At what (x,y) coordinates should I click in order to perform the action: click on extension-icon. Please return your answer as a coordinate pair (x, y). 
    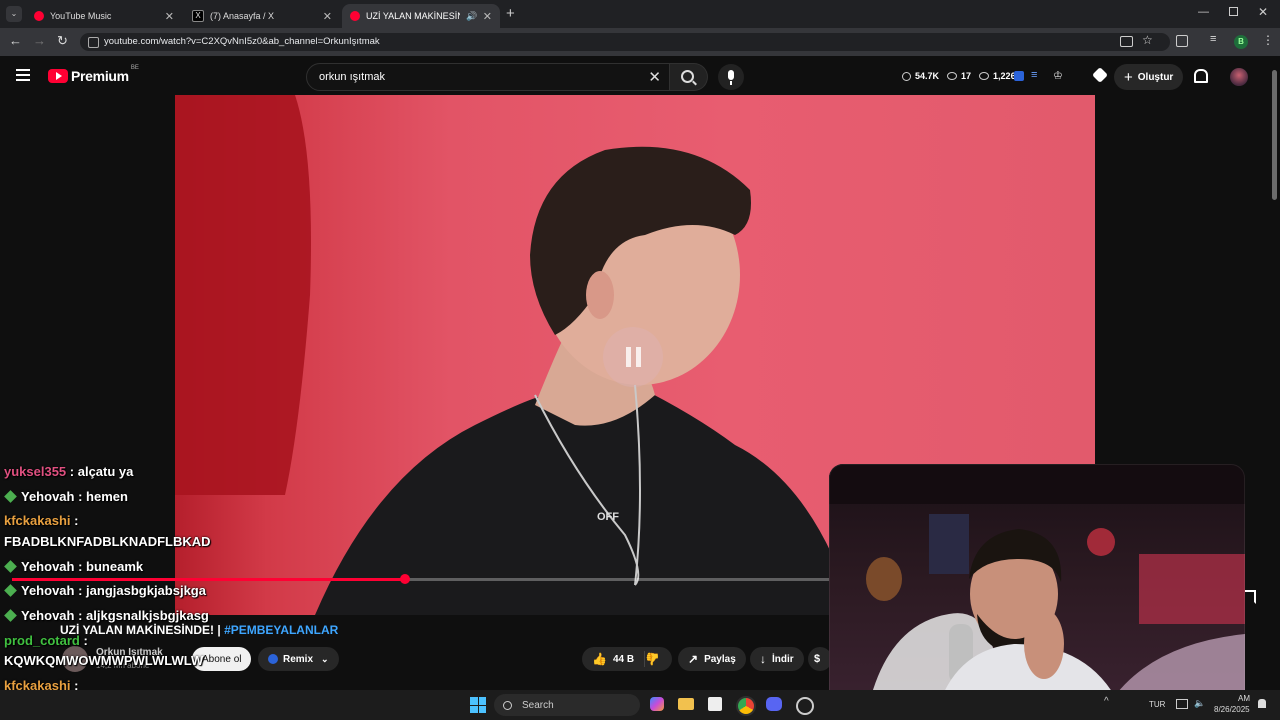
    Looking at the image, I should click on (1019, 76).